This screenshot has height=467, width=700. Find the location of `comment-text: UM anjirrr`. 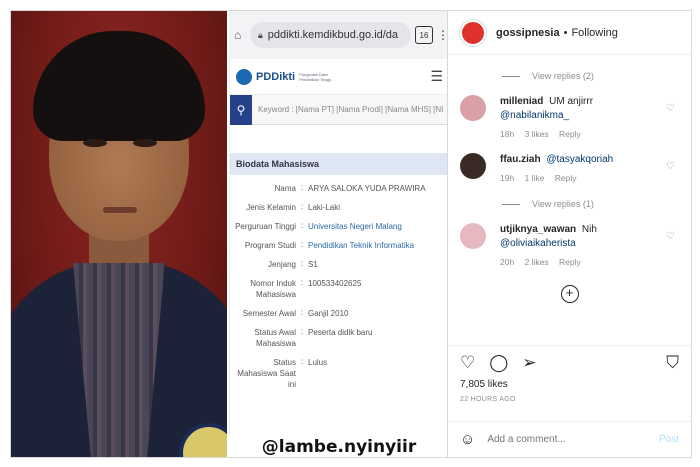

comment-text: UM anjirrr is located at coordinates (571, 101).